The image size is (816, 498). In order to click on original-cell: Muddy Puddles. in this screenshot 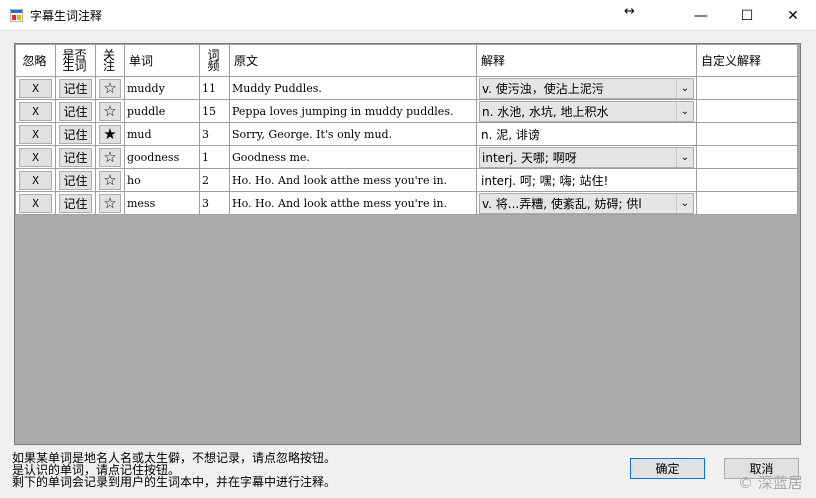, I will do `click(353, 88)`.